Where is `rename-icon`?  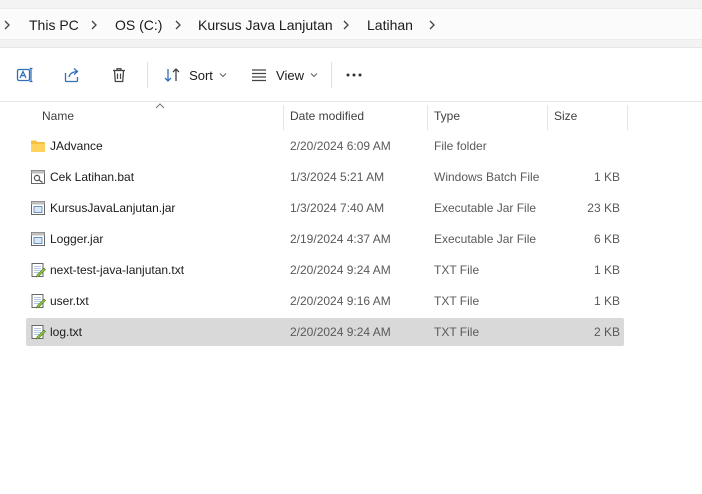 rename-icon is located at coordinates (24, 75).